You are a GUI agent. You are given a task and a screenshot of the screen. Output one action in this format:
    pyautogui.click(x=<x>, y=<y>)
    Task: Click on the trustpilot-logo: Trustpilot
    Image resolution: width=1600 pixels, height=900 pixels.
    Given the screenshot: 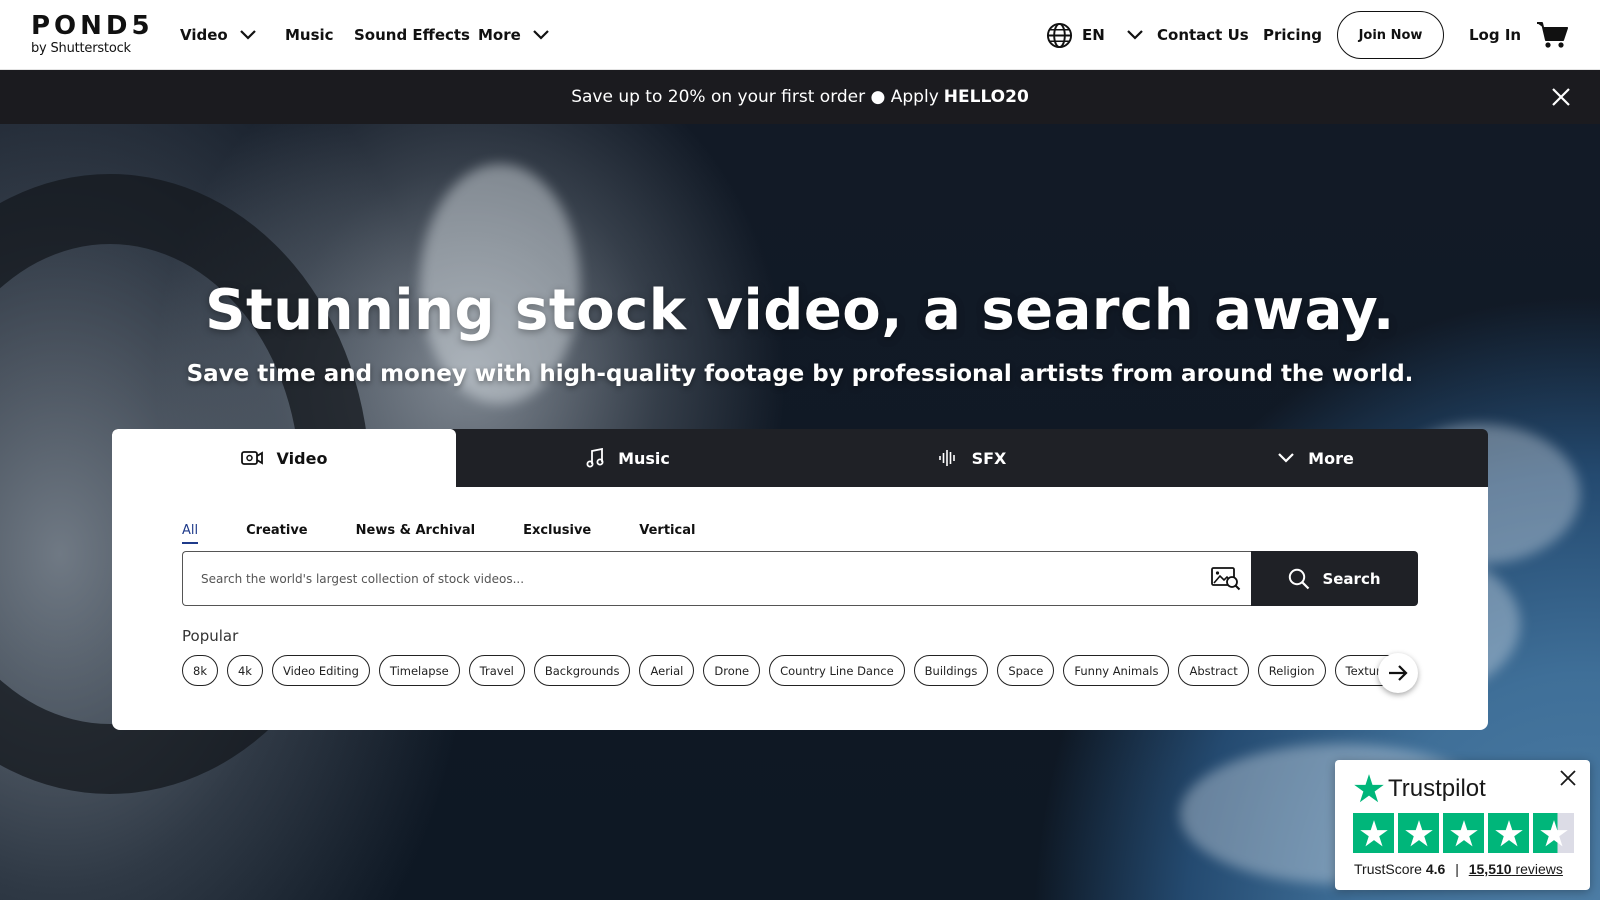 What is the action you would take?
    pyautogui.click(x=1420, y=788)
    